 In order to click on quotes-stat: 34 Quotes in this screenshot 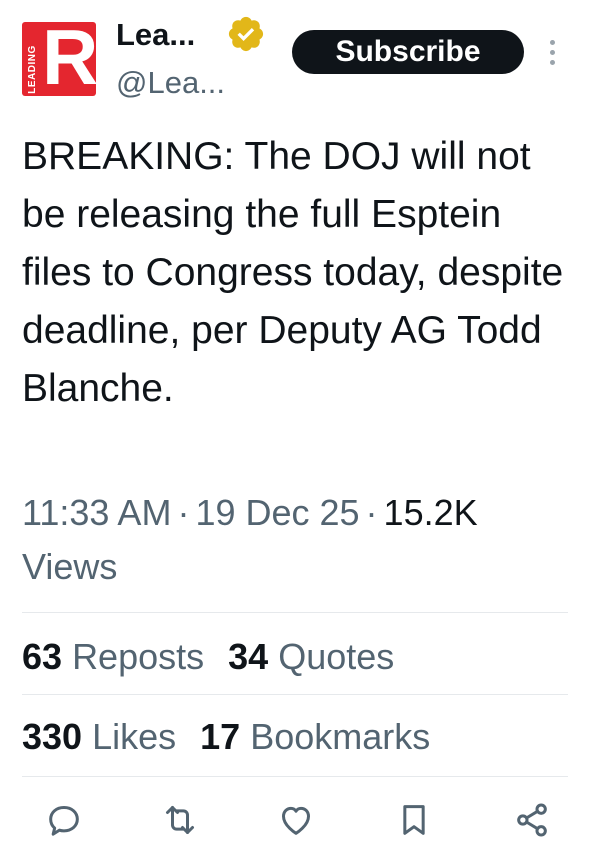, I will do `click(311, 656)`.